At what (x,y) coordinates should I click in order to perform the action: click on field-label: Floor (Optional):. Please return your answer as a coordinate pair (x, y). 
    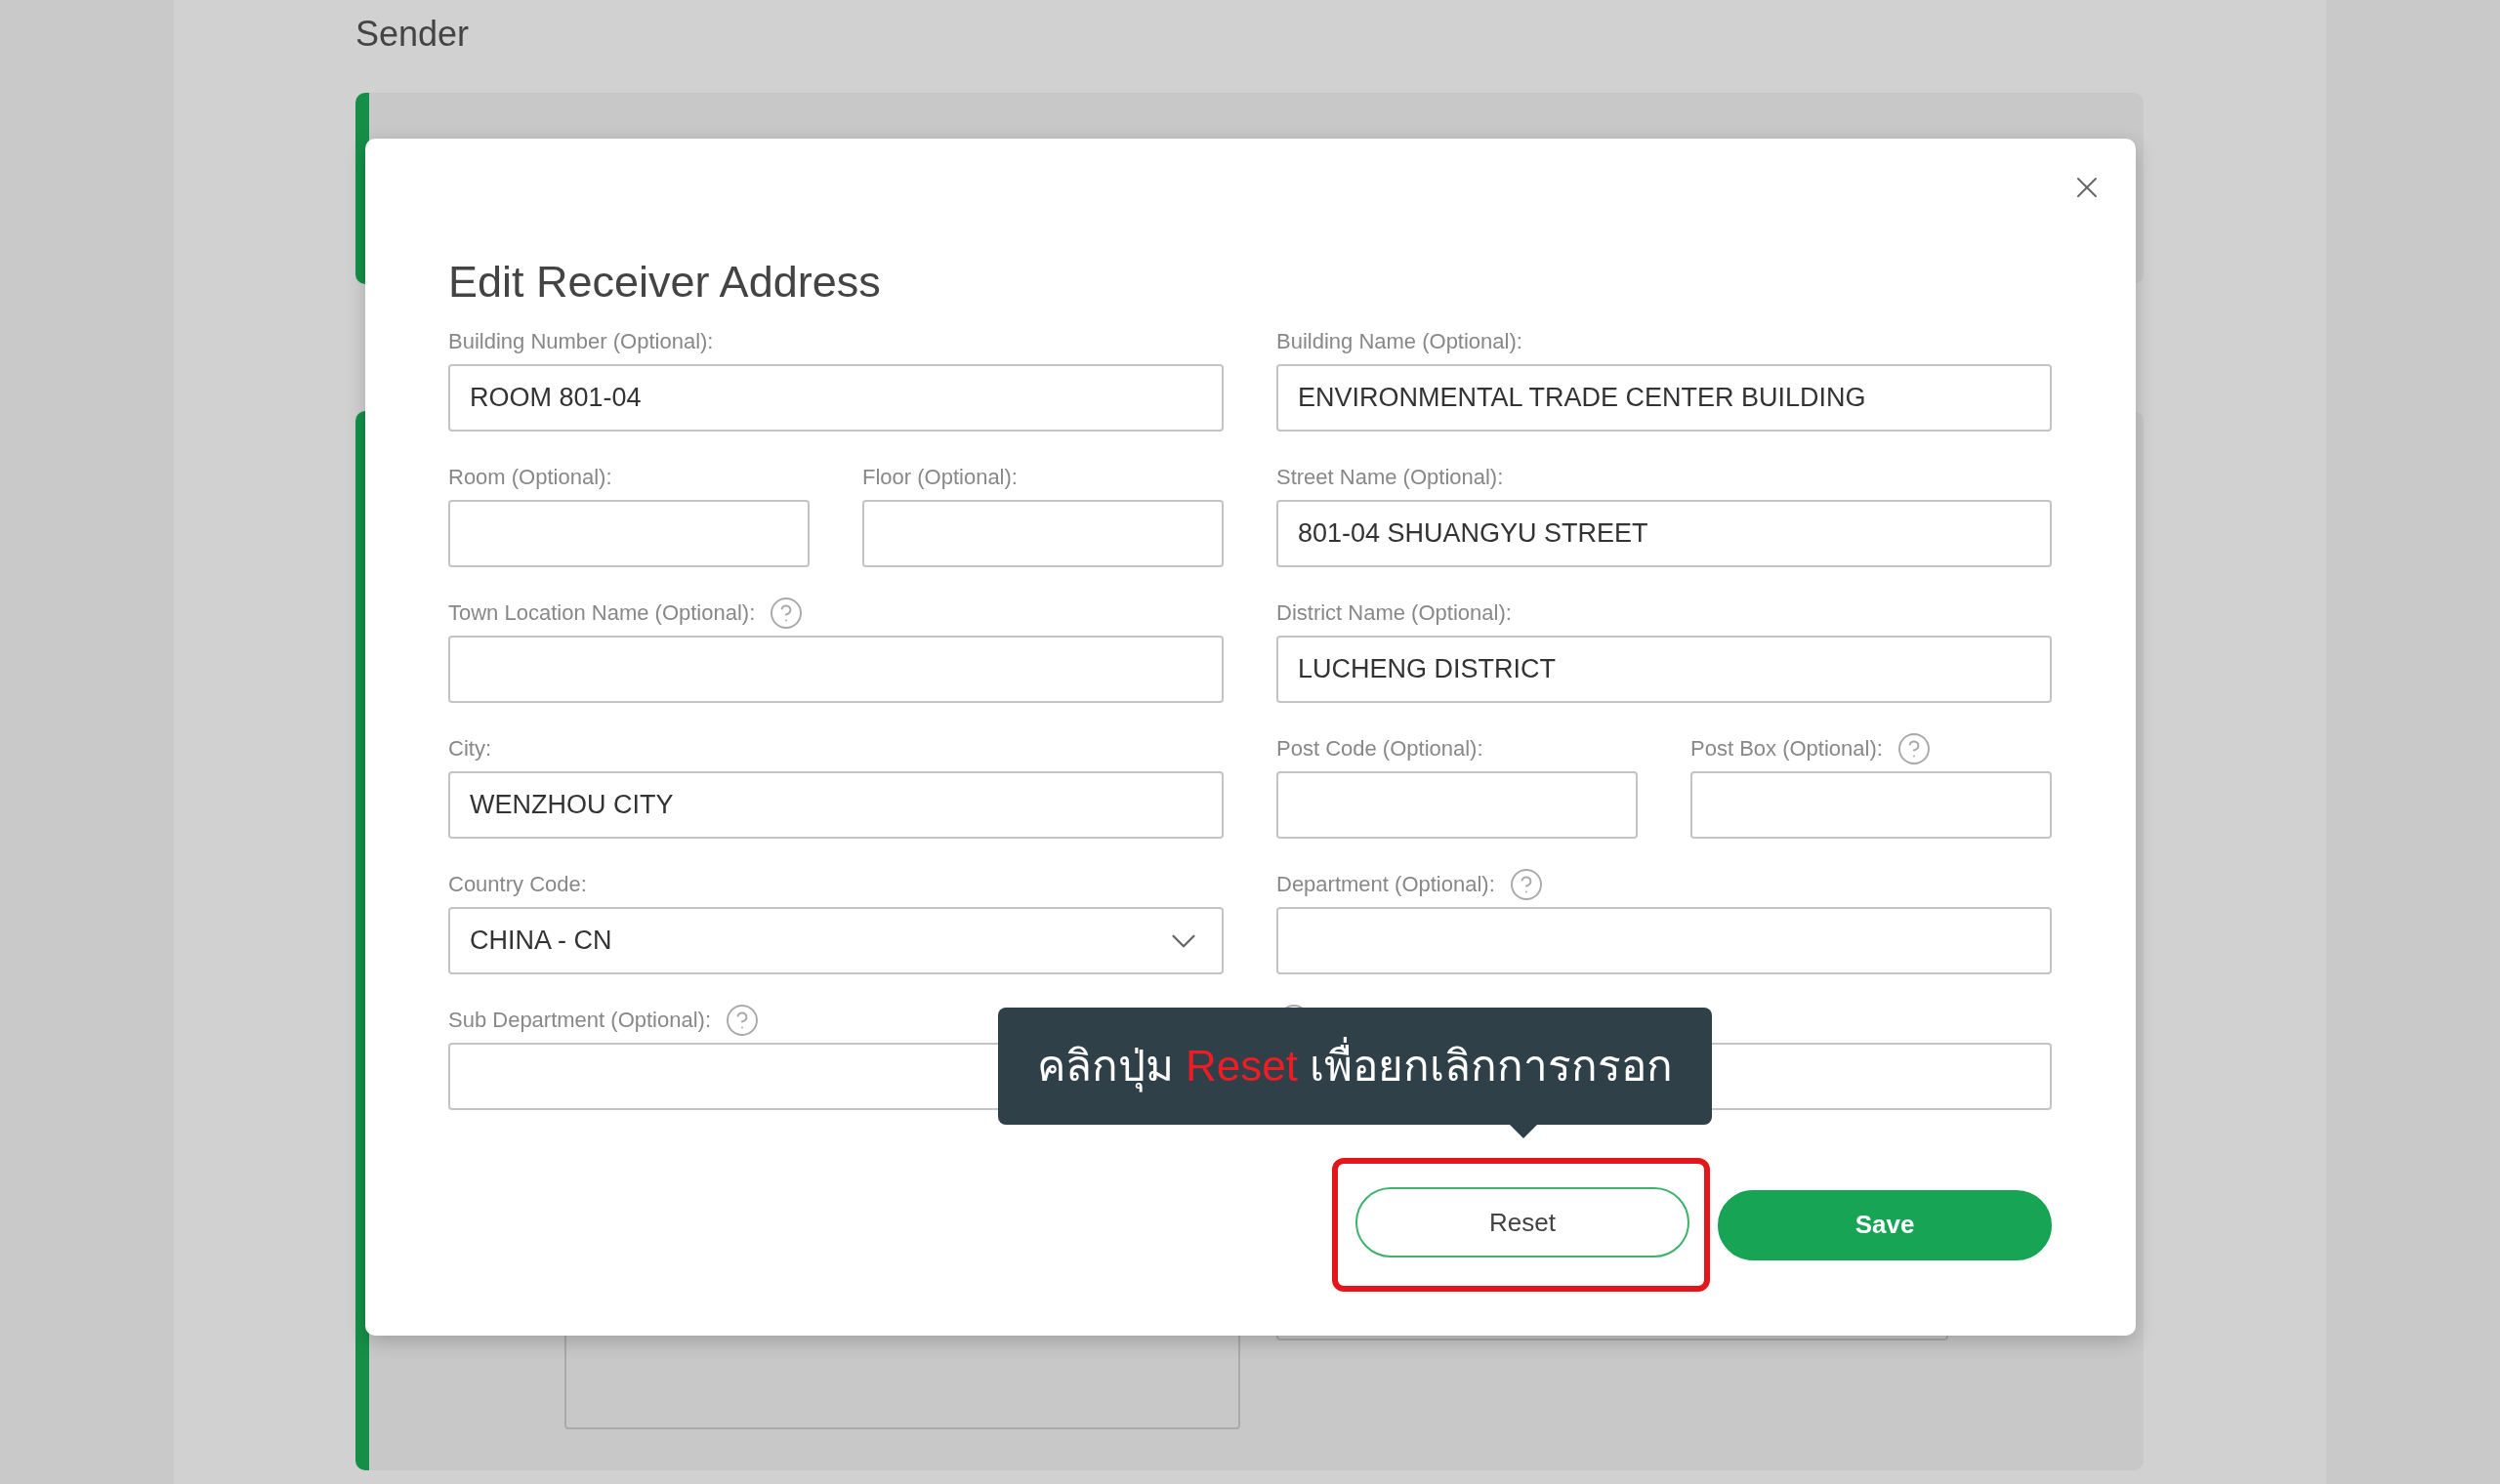
    Looking at the image, I should click on (940, 478).